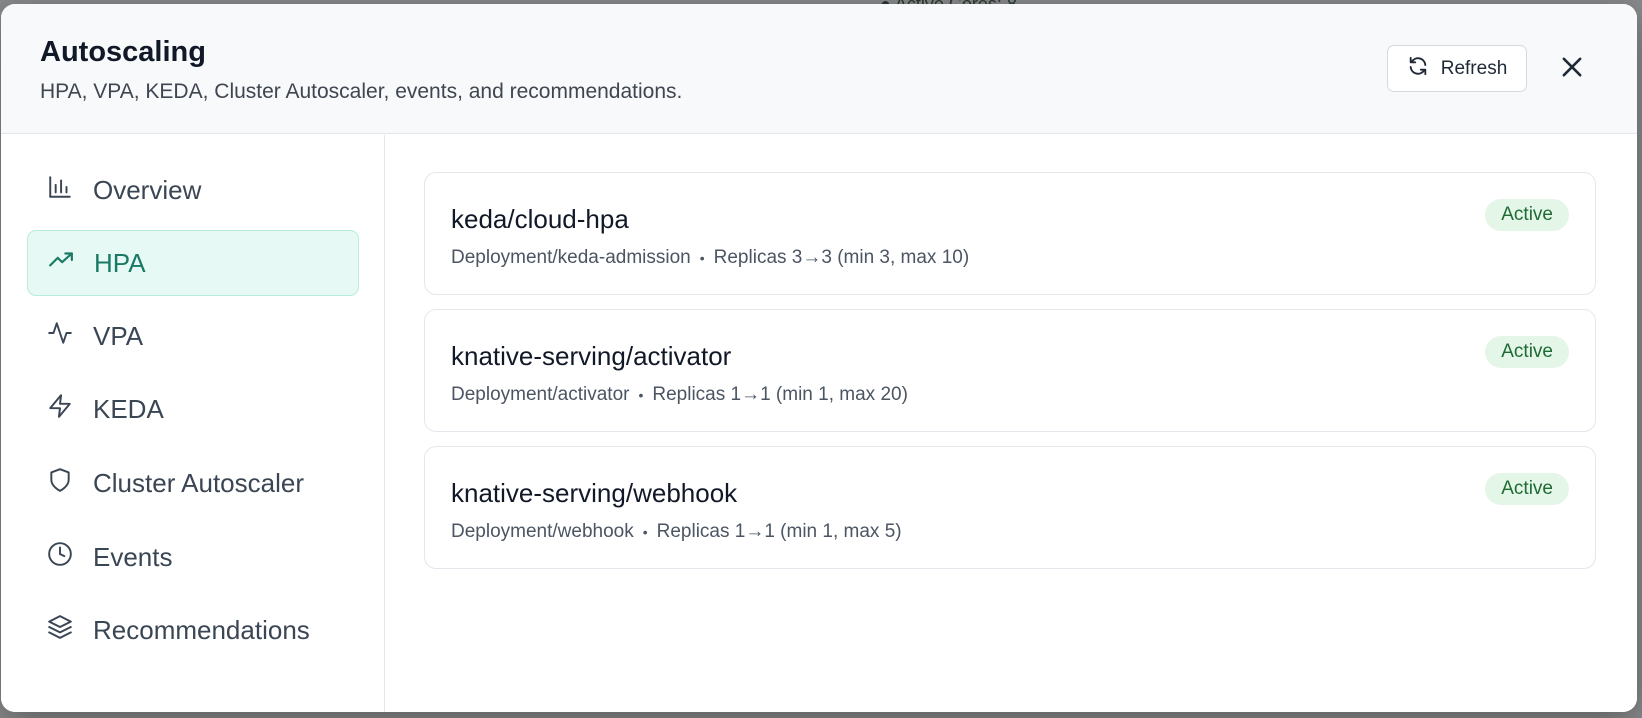 Image resolution: width=1642 pixels, height=718 pixels. What do you see at coordinates (779, 531) in the screenshot?
I see `hpa-replicas: Replicas 1→1 (min 1, max 5)` at bounding box center [779, 531].